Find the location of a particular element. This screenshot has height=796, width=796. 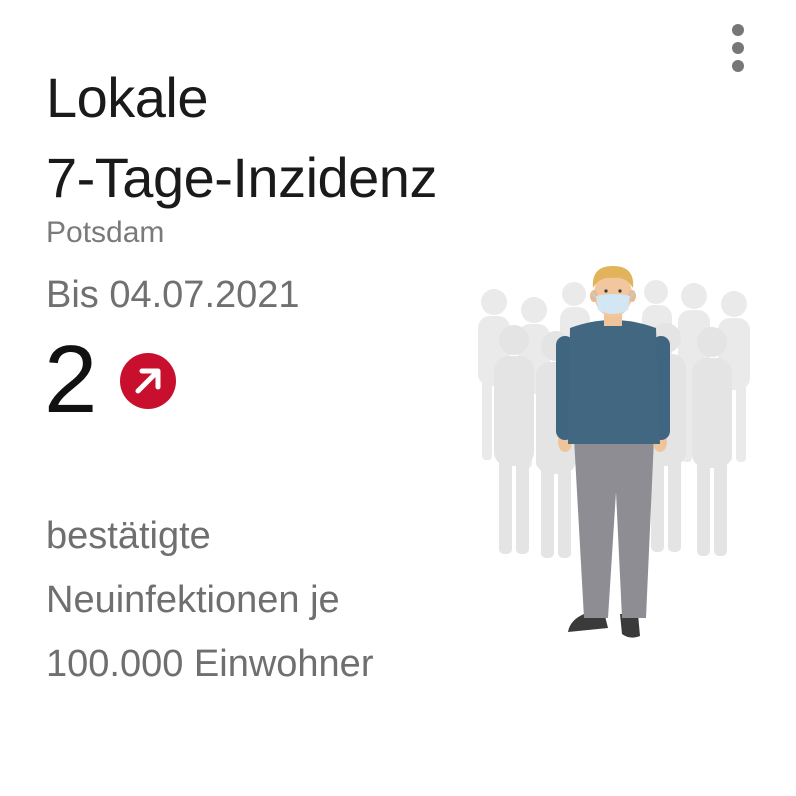

arrow-up-right-icon is located at coordinates (148, 381).